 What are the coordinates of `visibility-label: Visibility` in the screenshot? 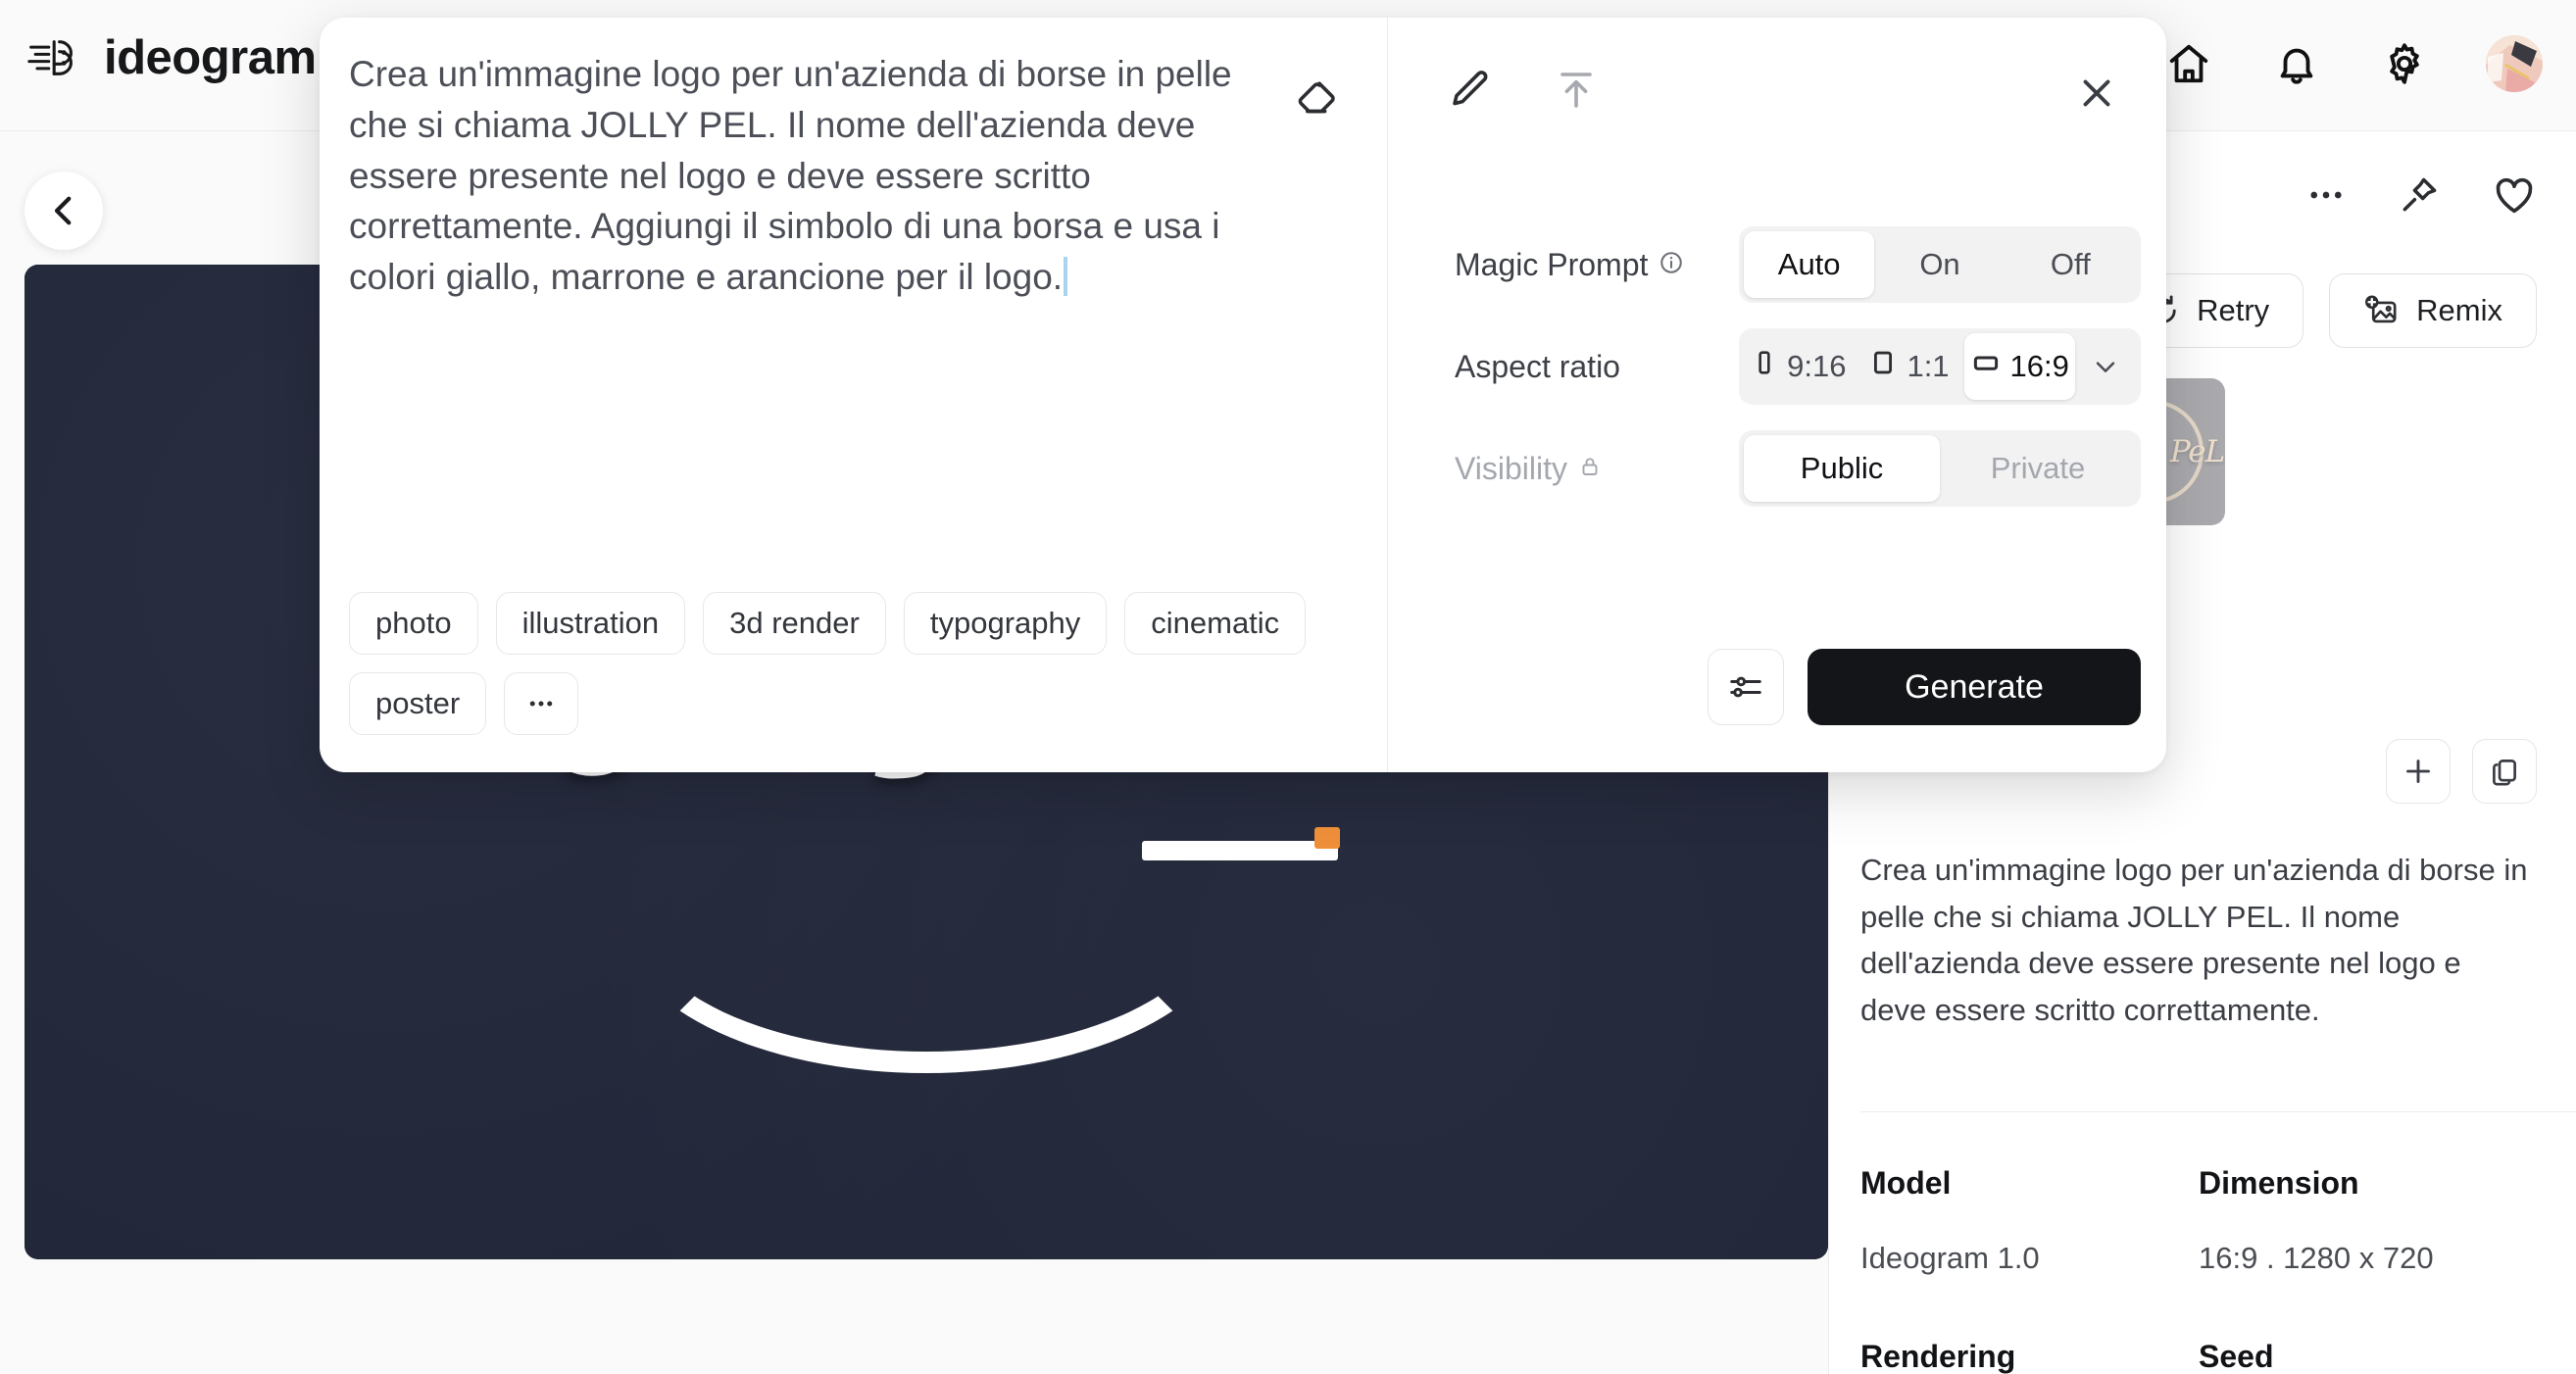 It's located at (1511, 468).